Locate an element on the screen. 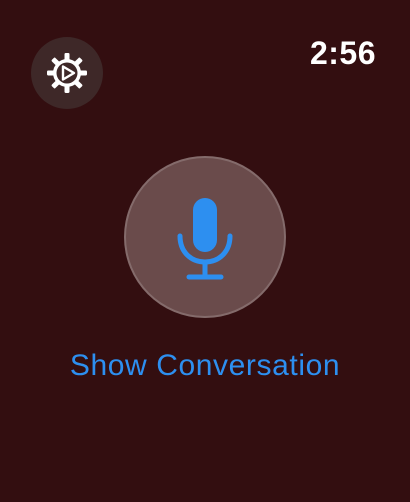  settings-button is located at coordinates (67, 73).